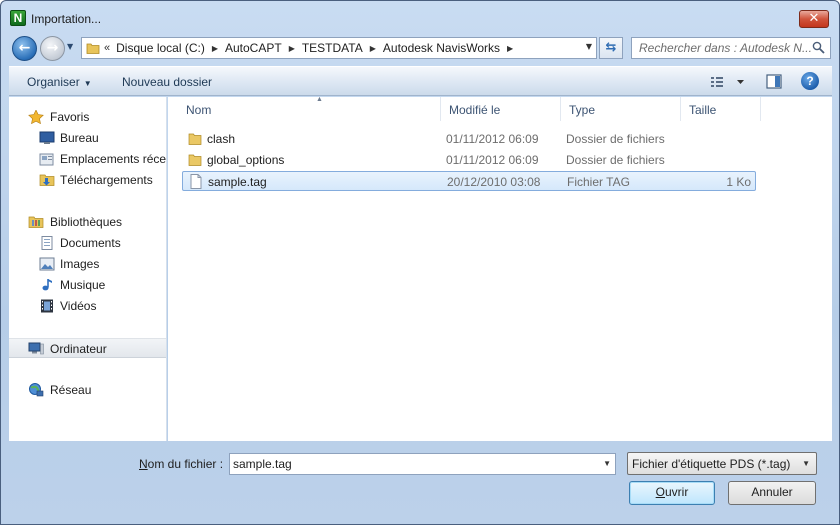 The width and height of the screenshot is (840, 525). What do you see at coordinates (309, 108) in the screenshot?
I see `column-header-name: Nom ▲` at bounding box center [309, 108].